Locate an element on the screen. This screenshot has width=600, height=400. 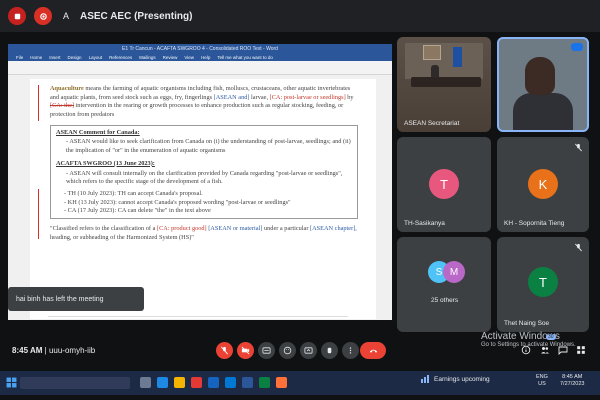
info-button is located at coordinates (526, 350).